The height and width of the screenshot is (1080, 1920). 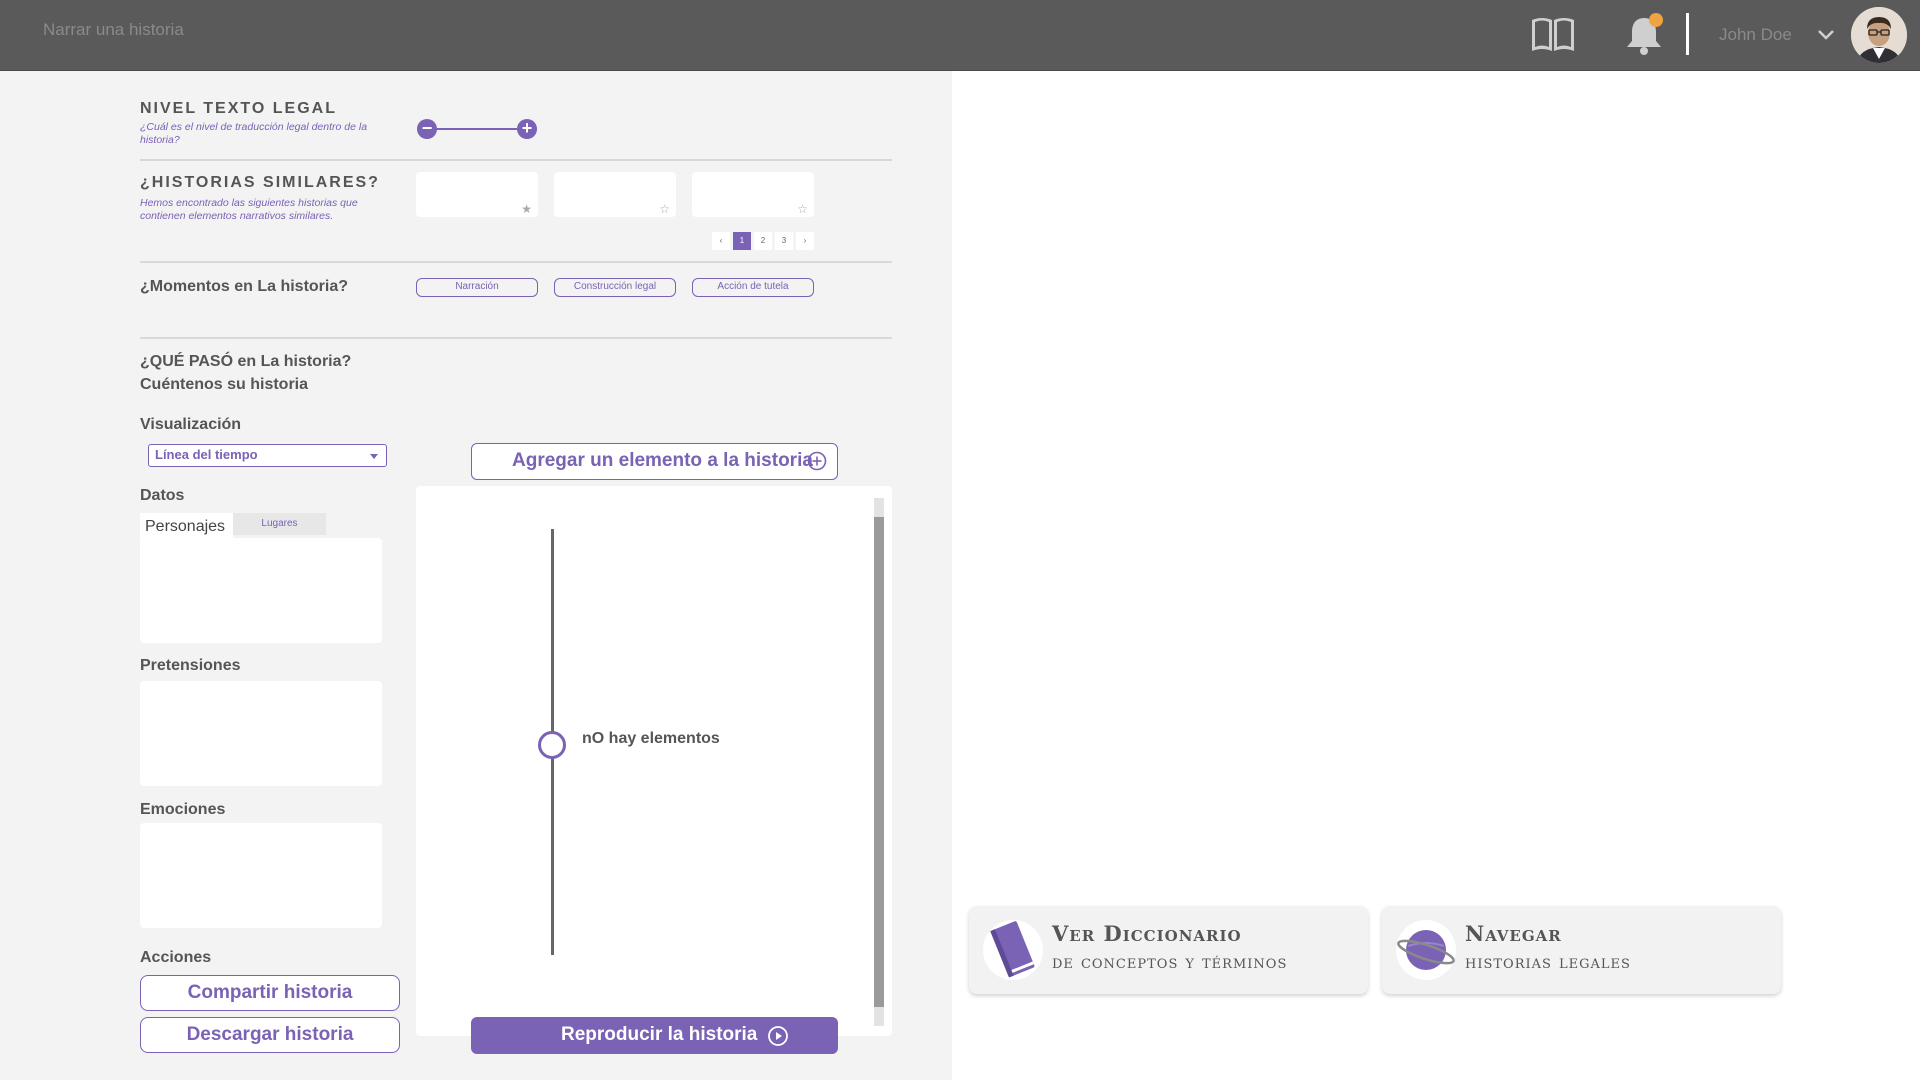 I want to click on plus-circle-icon, so click(x=817, y=461).